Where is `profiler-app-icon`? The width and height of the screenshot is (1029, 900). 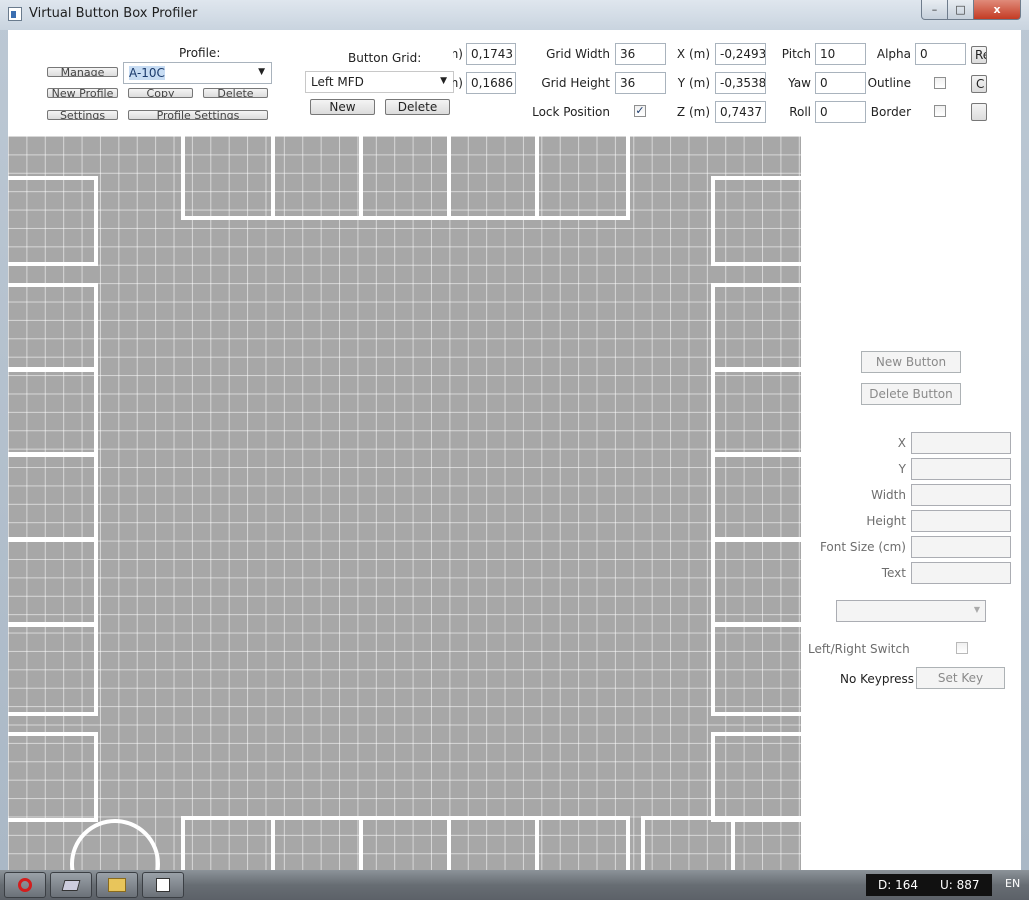
profiler-app-icon is located at coordinates (163, 885).